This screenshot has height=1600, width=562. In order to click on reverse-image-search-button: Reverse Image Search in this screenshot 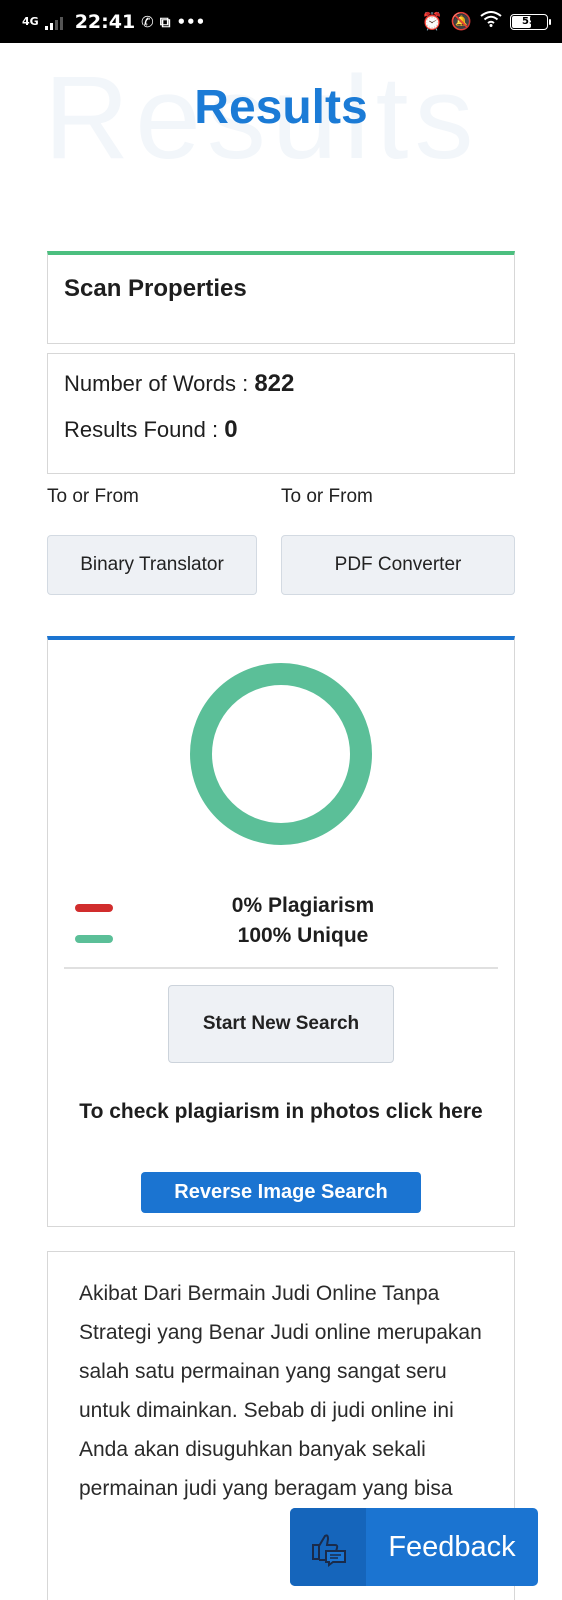, I will do `click(281, 1192)`.